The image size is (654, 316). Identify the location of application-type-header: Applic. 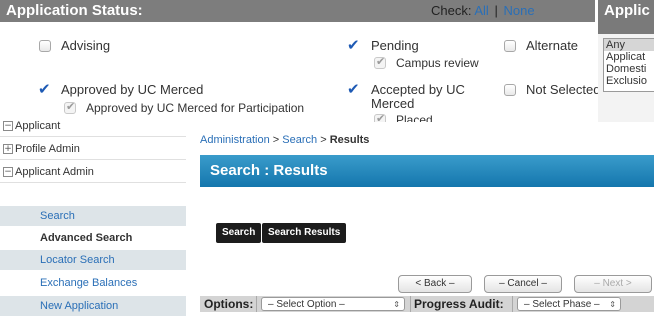
(626, 17).